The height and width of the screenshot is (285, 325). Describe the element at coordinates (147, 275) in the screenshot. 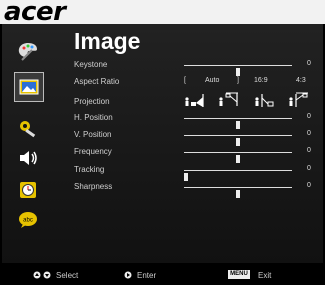

I see `enter-hint: Enter` at that location.